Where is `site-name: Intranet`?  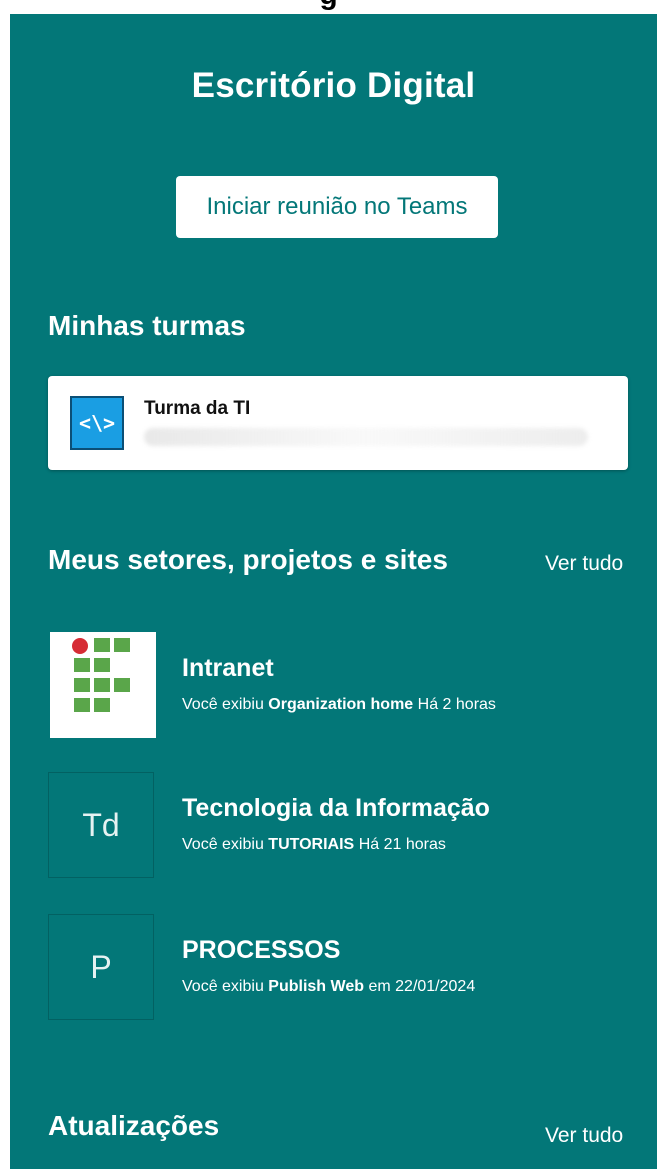
site-name: Intranet is located at coordinates (228, 668).